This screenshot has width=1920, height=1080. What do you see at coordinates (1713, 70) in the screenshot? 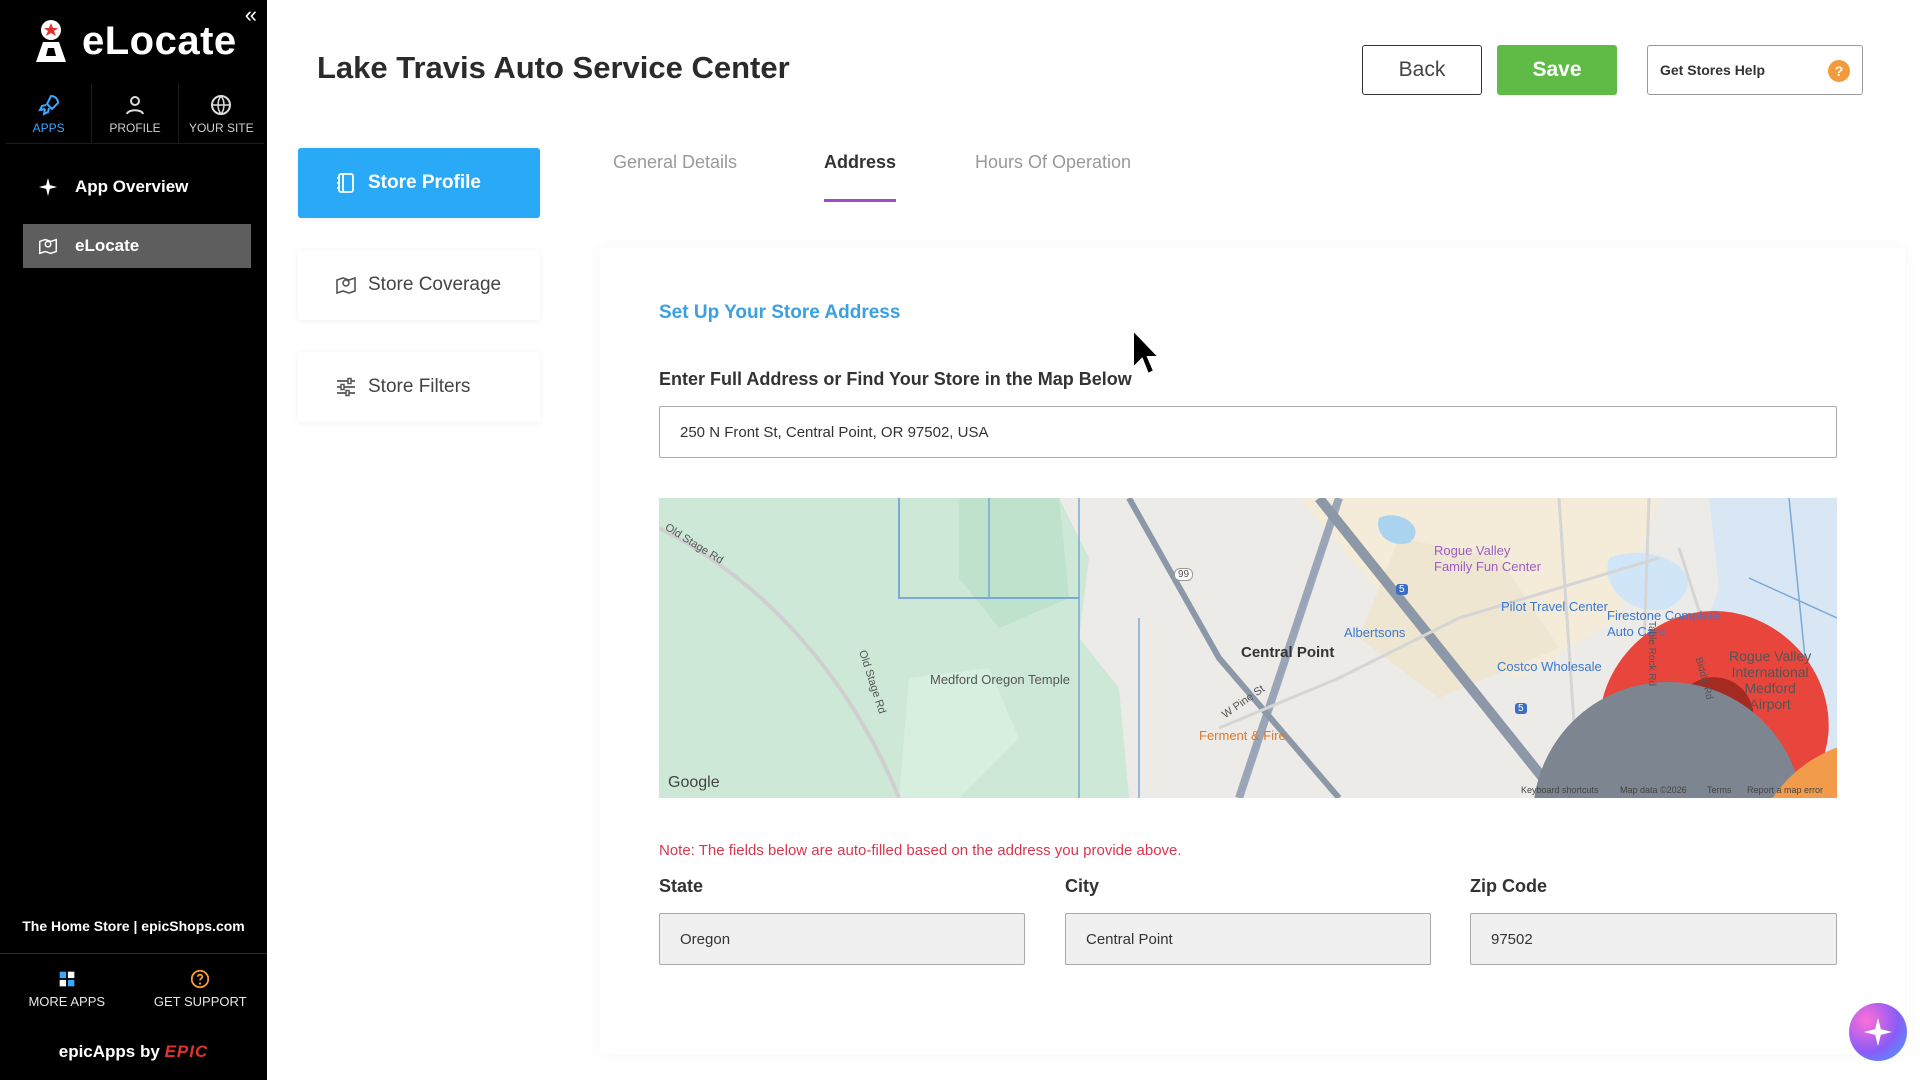
I see `help-button-label: Get Stores Help` at bounding box center [1713, 70].